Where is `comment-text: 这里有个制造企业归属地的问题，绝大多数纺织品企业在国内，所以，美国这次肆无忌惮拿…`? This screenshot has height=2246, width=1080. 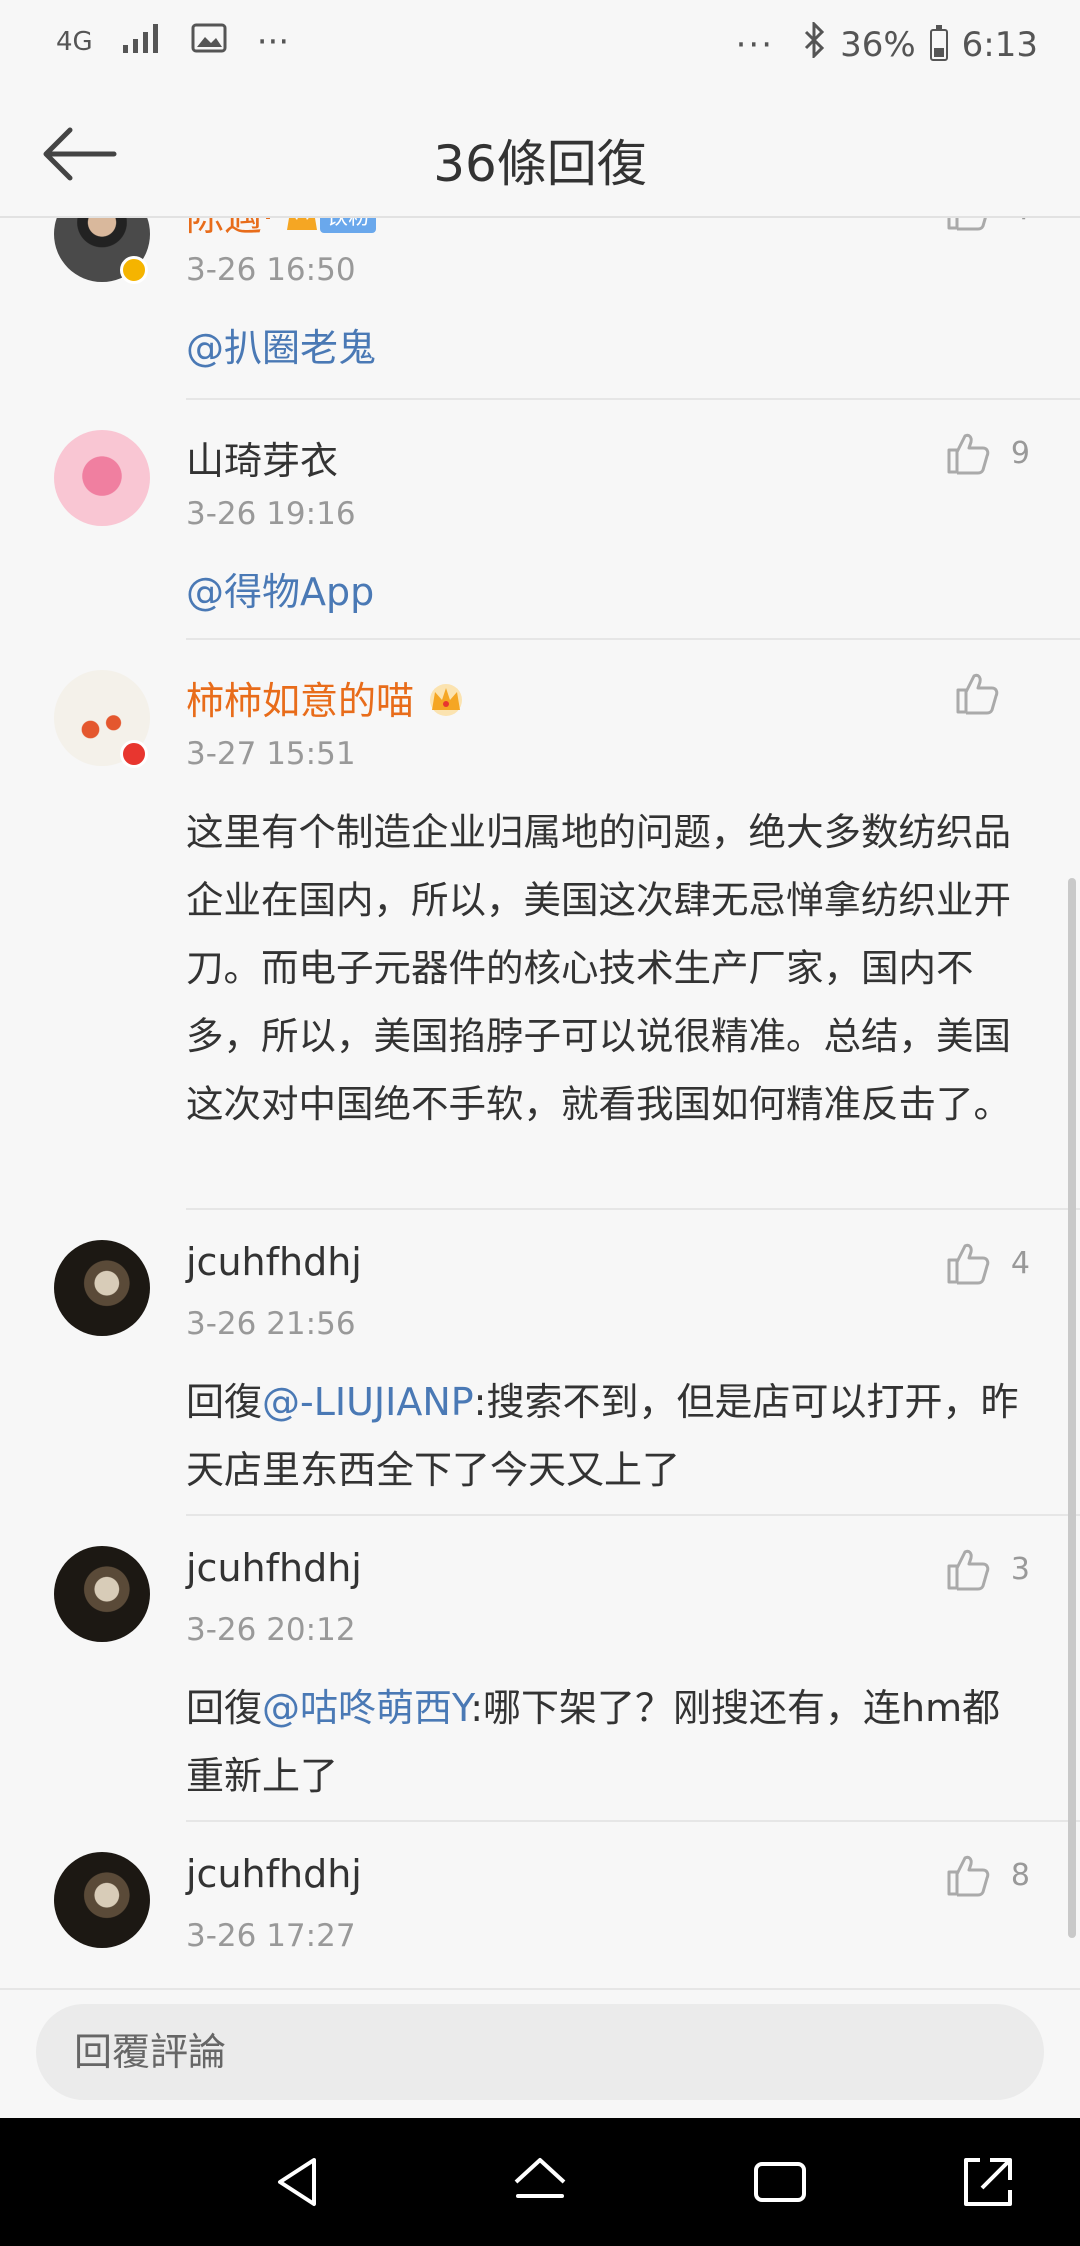 comment-text: 这里有个制造企业归属地的问题，绝大多数纺织品企业在国内，所以，美国这次肆无忌惮拿… is located at coordinates (598, 968).